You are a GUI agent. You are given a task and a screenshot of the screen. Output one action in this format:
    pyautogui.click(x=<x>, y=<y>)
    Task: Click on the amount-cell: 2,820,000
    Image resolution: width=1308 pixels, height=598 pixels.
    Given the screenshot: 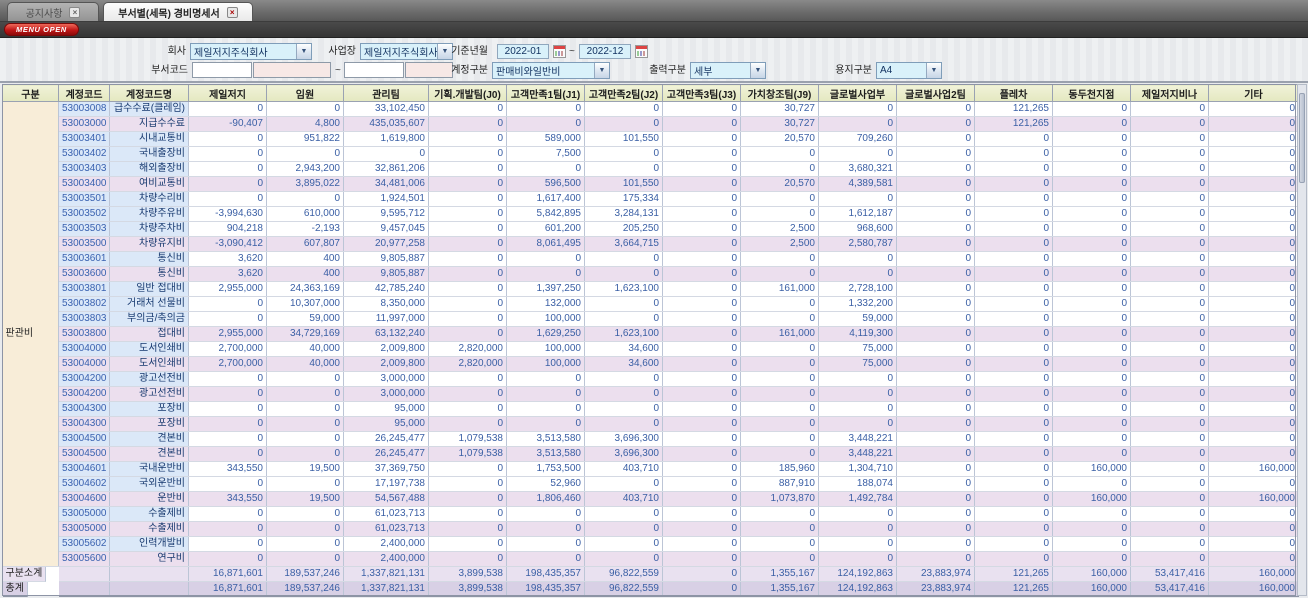 What is the action you would take?
    pyautogui.click(x=467, y=349)
    